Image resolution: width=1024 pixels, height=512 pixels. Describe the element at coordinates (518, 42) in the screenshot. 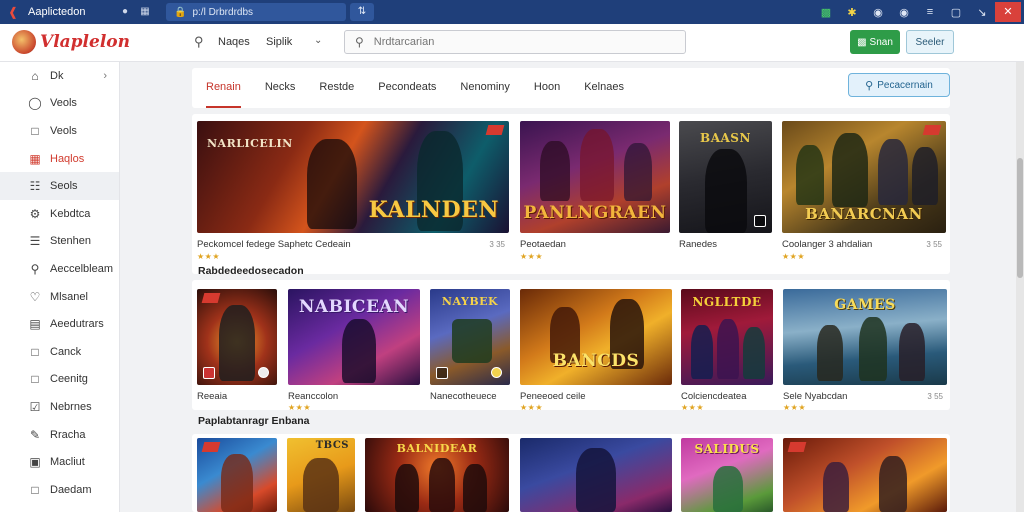

I see `search-input` at that location.